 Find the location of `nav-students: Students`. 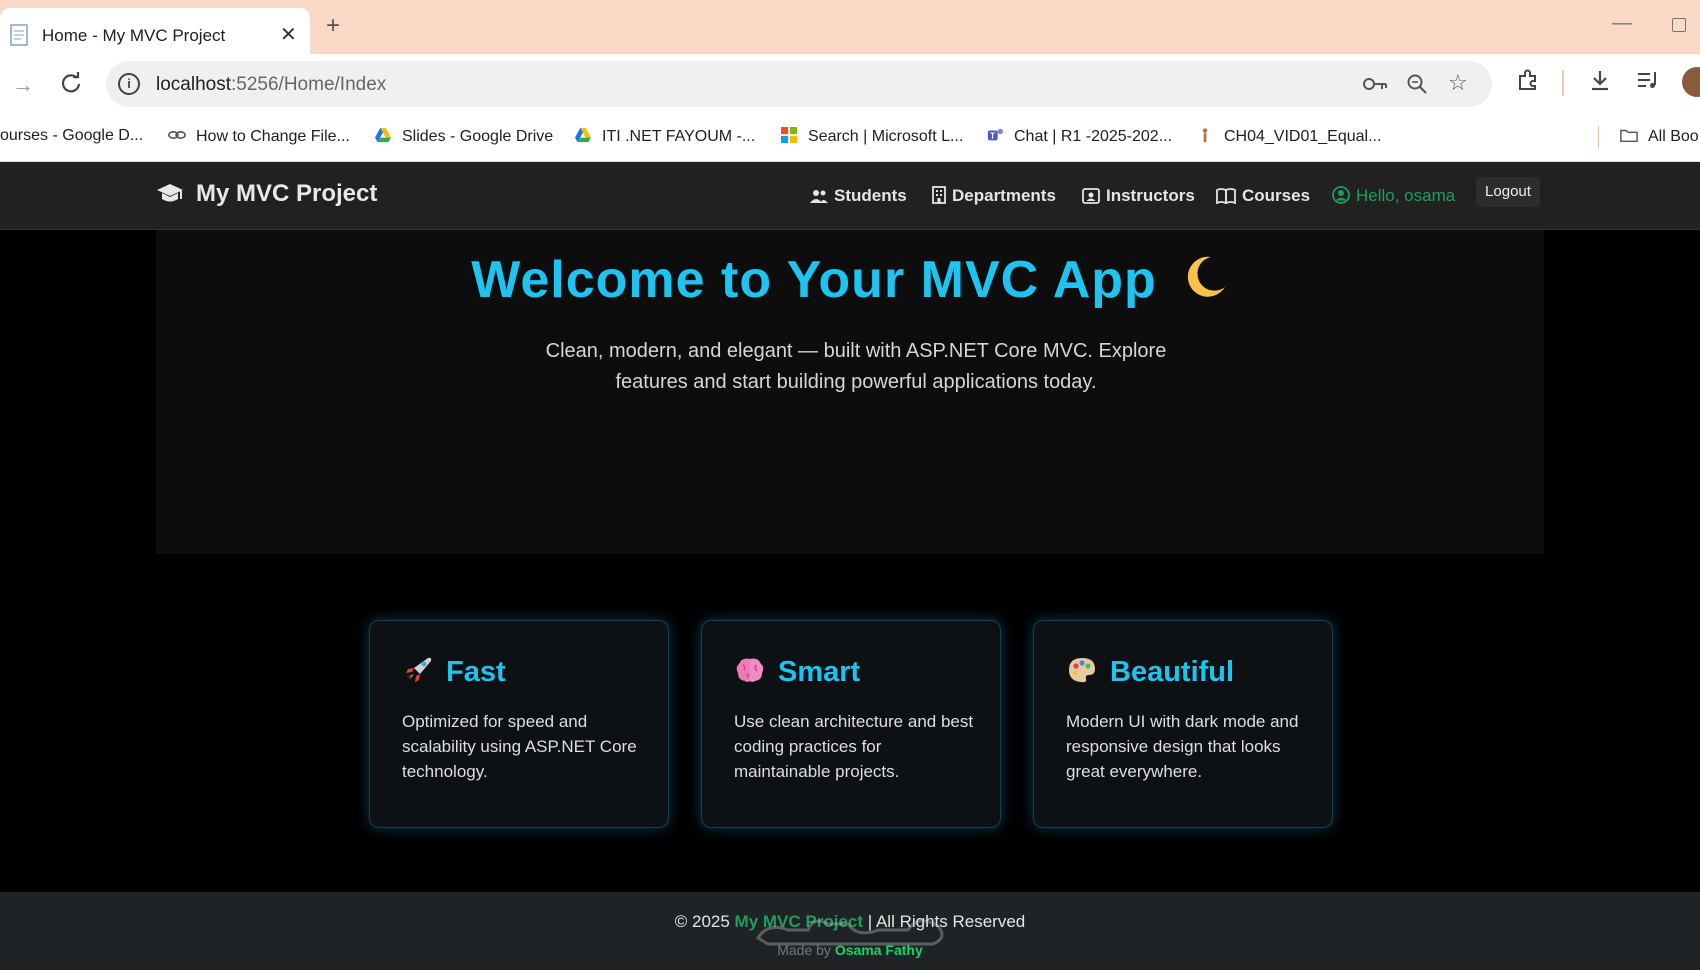

nav-students: Students is located at coordinates (858, 196).